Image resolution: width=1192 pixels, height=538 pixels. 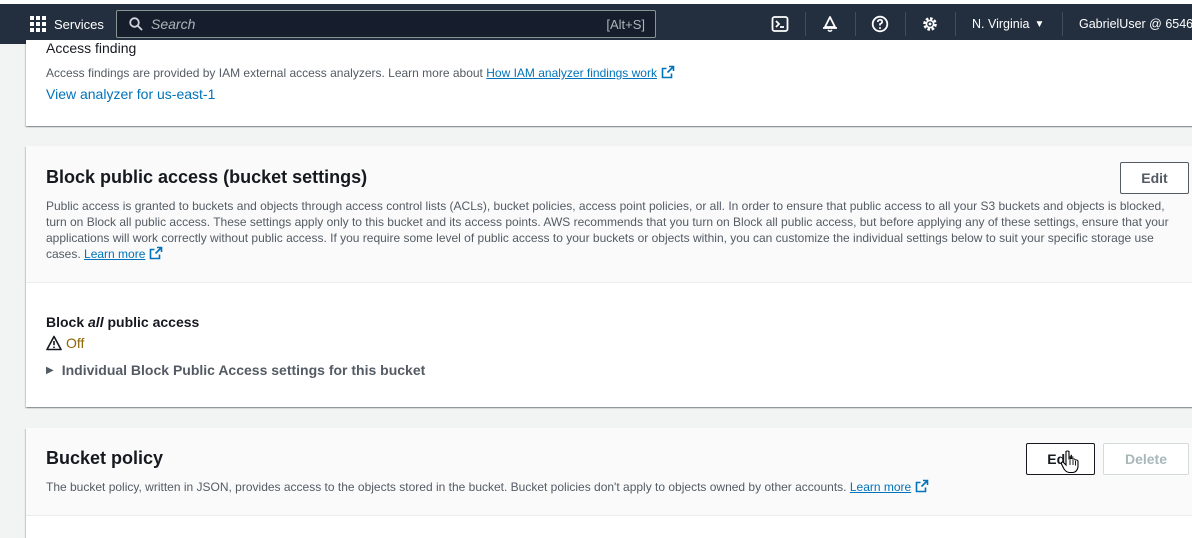 What do you see at coordinates (79, 24) in the screenshot?
I see `services-label: Services` at bounding box center [79, 24].